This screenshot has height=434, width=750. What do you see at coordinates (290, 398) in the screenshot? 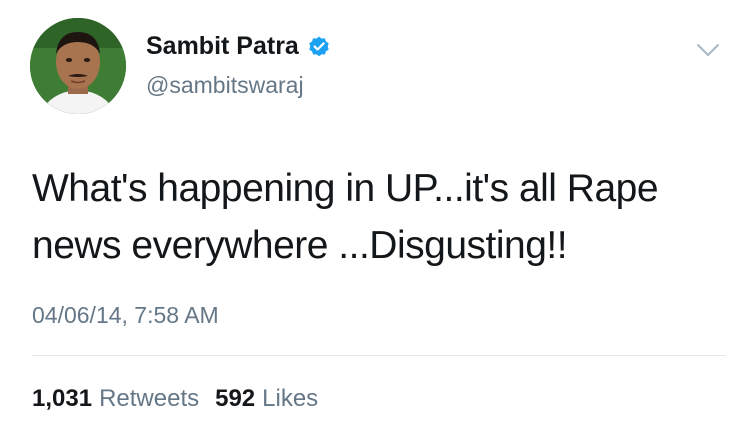
I see `likes-label: Likes` at bounding box center [290, 398].